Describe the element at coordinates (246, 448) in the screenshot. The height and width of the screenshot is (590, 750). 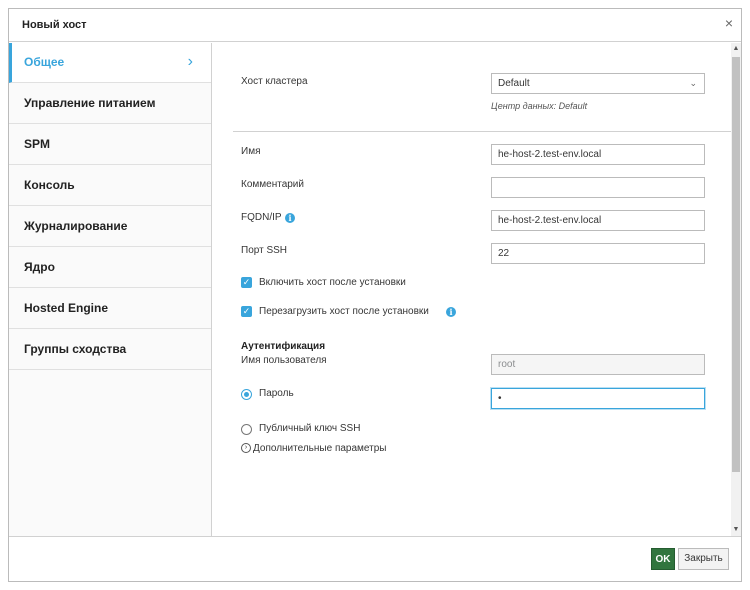
I see `expand-icon: ›` at that location.